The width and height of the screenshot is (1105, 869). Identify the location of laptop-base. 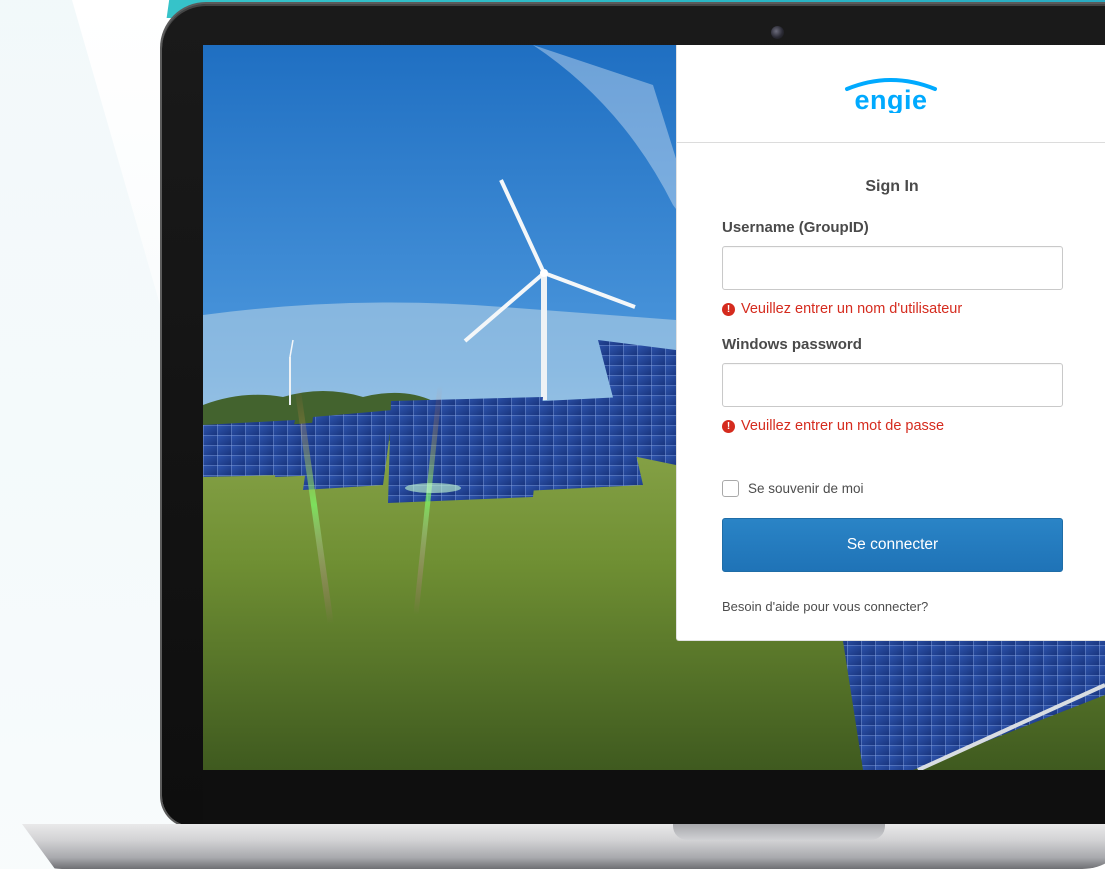
(563, 846).